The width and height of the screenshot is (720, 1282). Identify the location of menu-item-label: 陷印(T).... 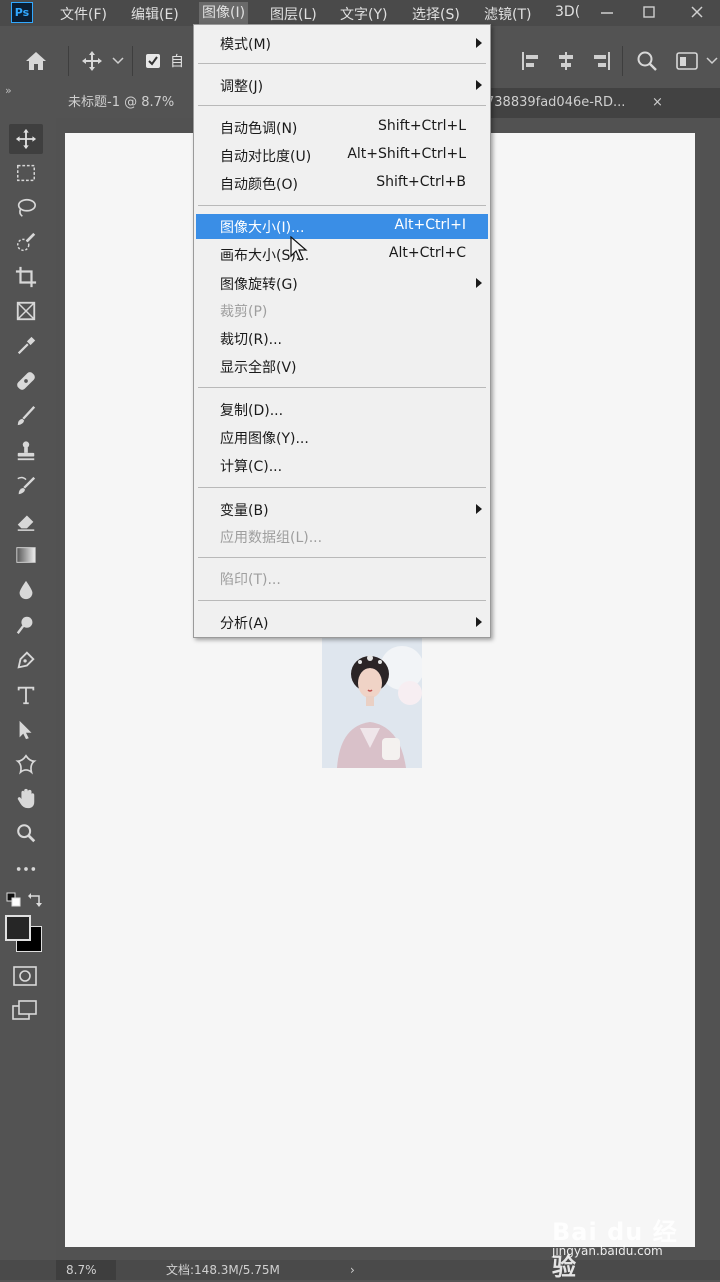
(250, 580).